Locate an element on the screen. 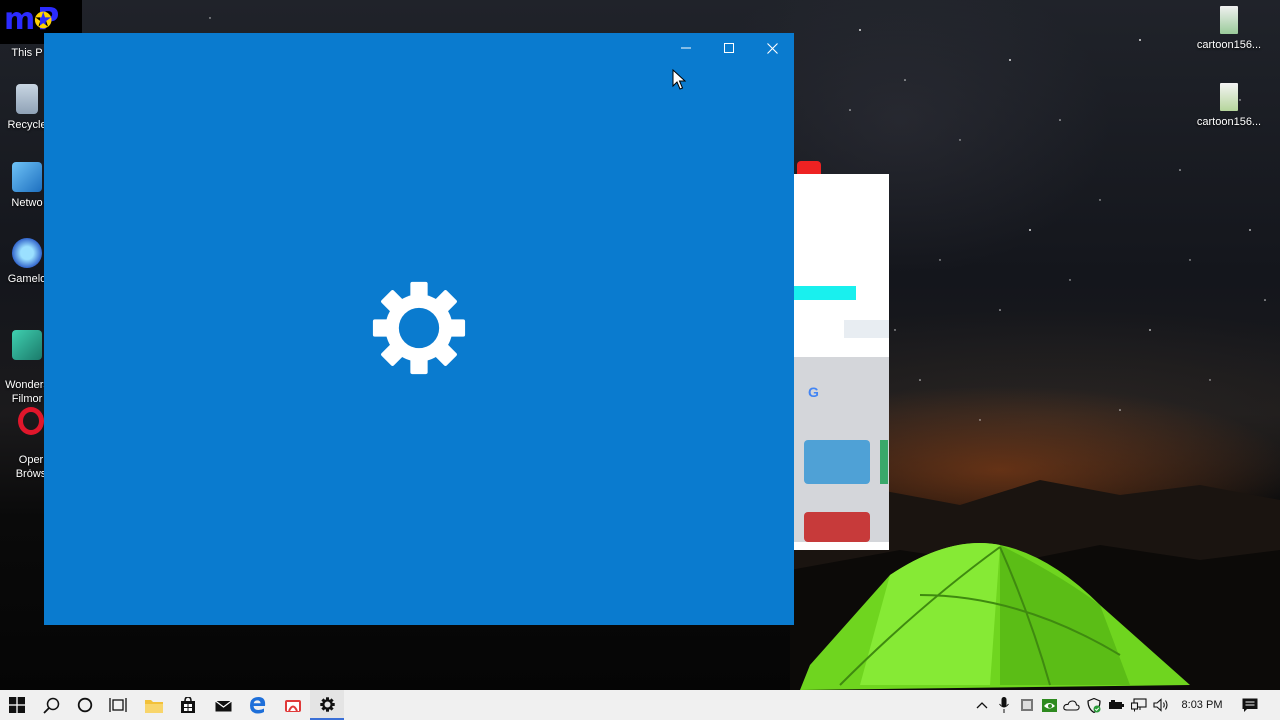 The height and width of the screenshot is (720, 1280). speaker-icon is located at coordinates (1160, 705).